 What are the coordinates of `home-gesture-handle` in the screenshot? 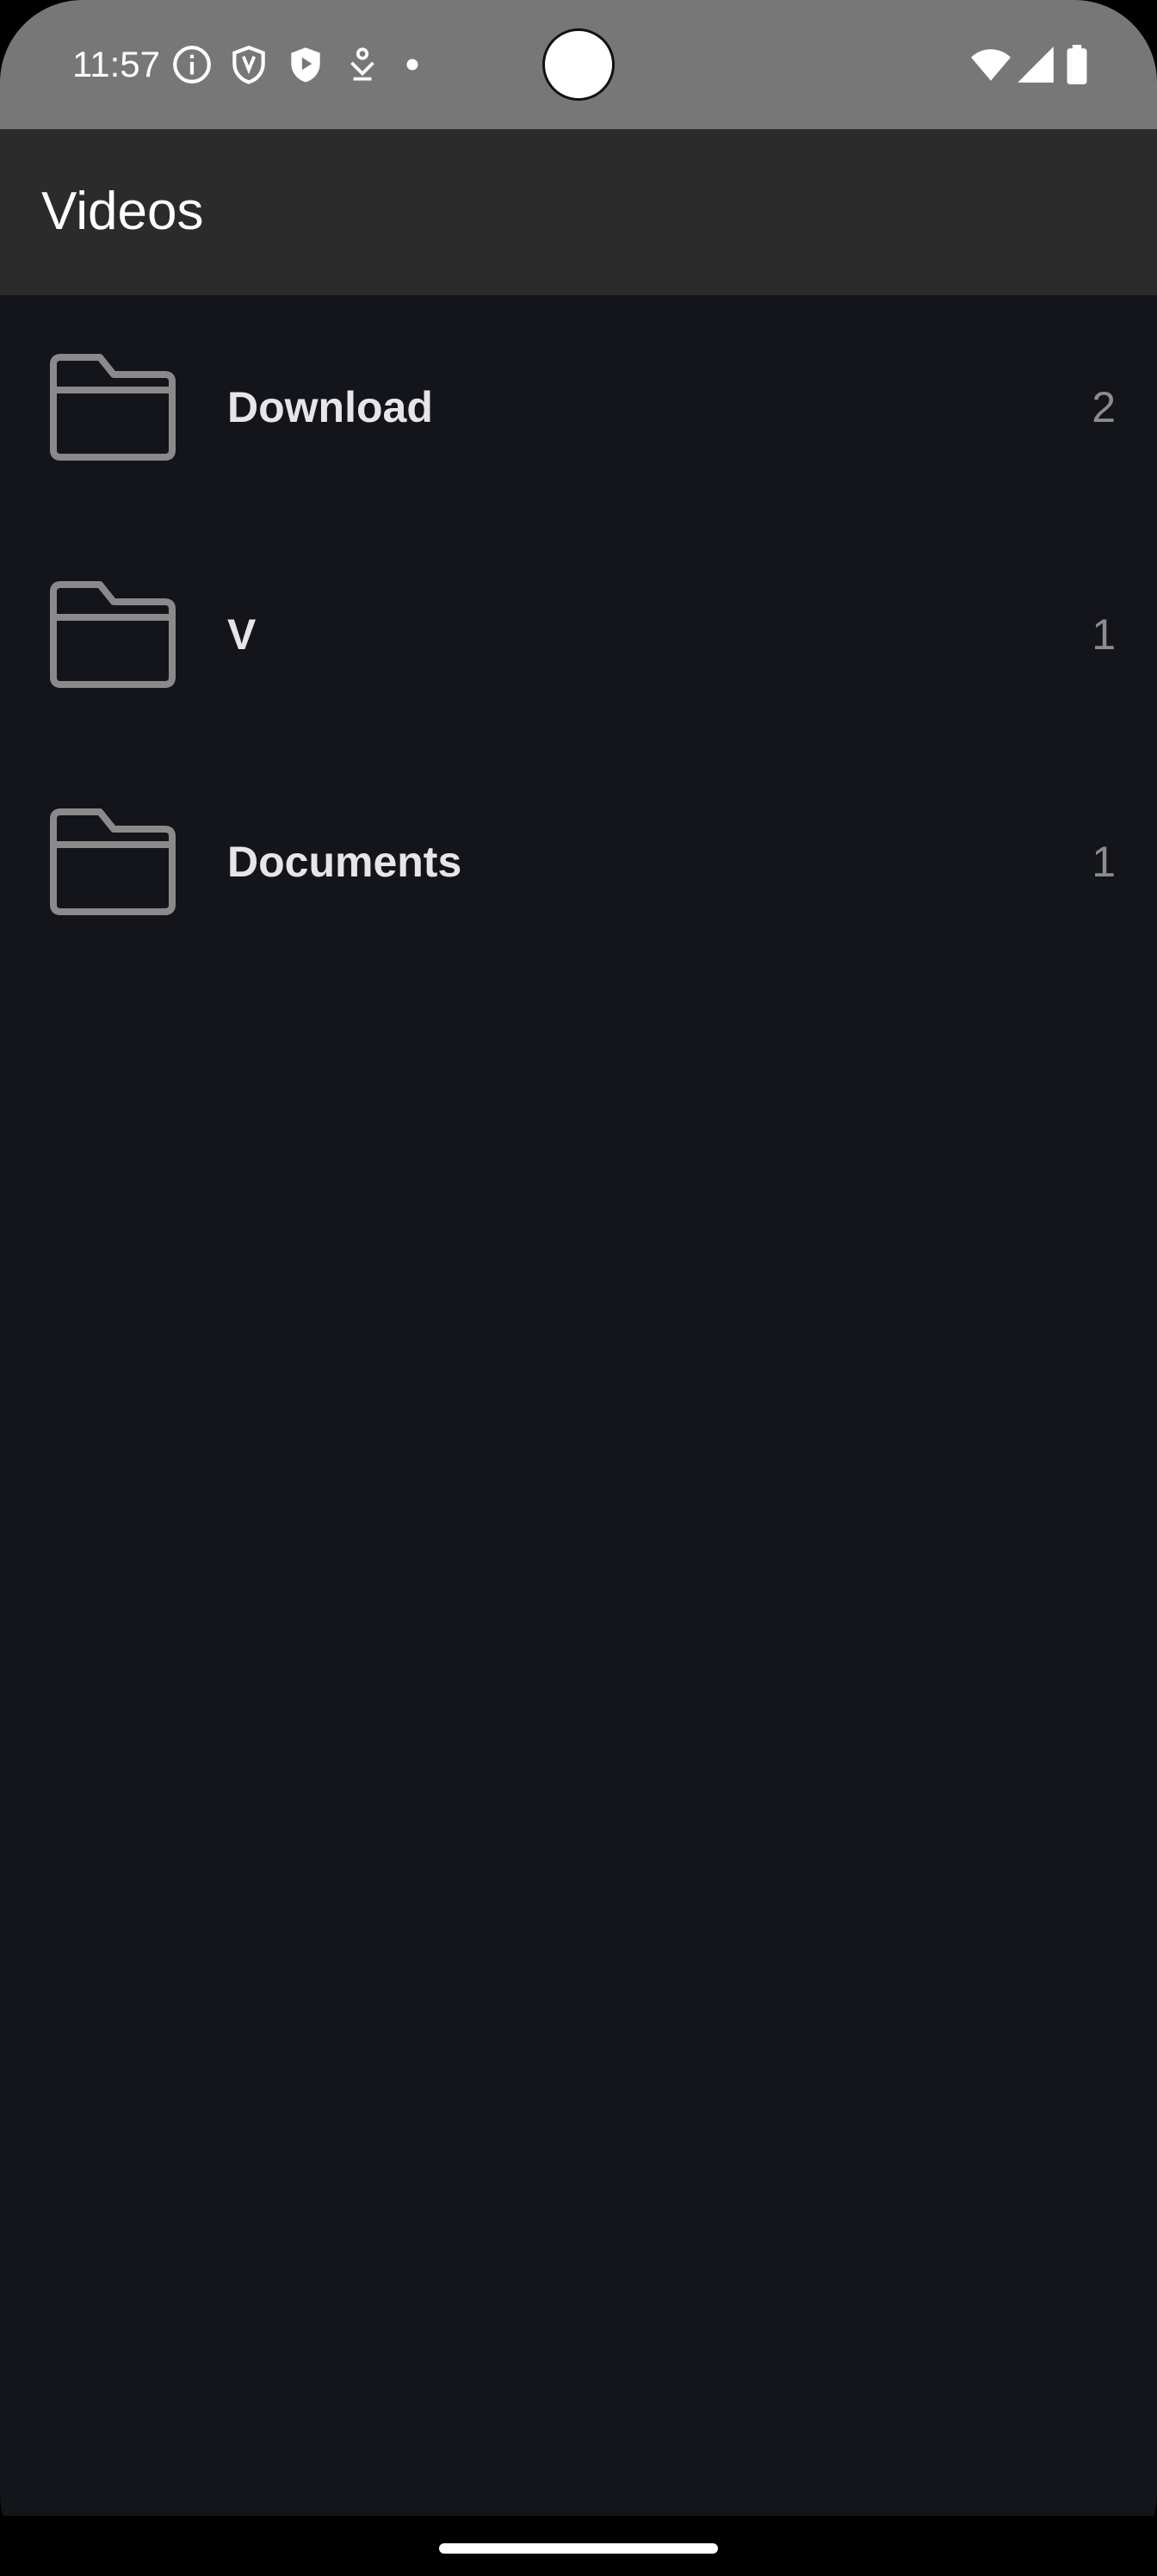 It's located at (579, 2549).